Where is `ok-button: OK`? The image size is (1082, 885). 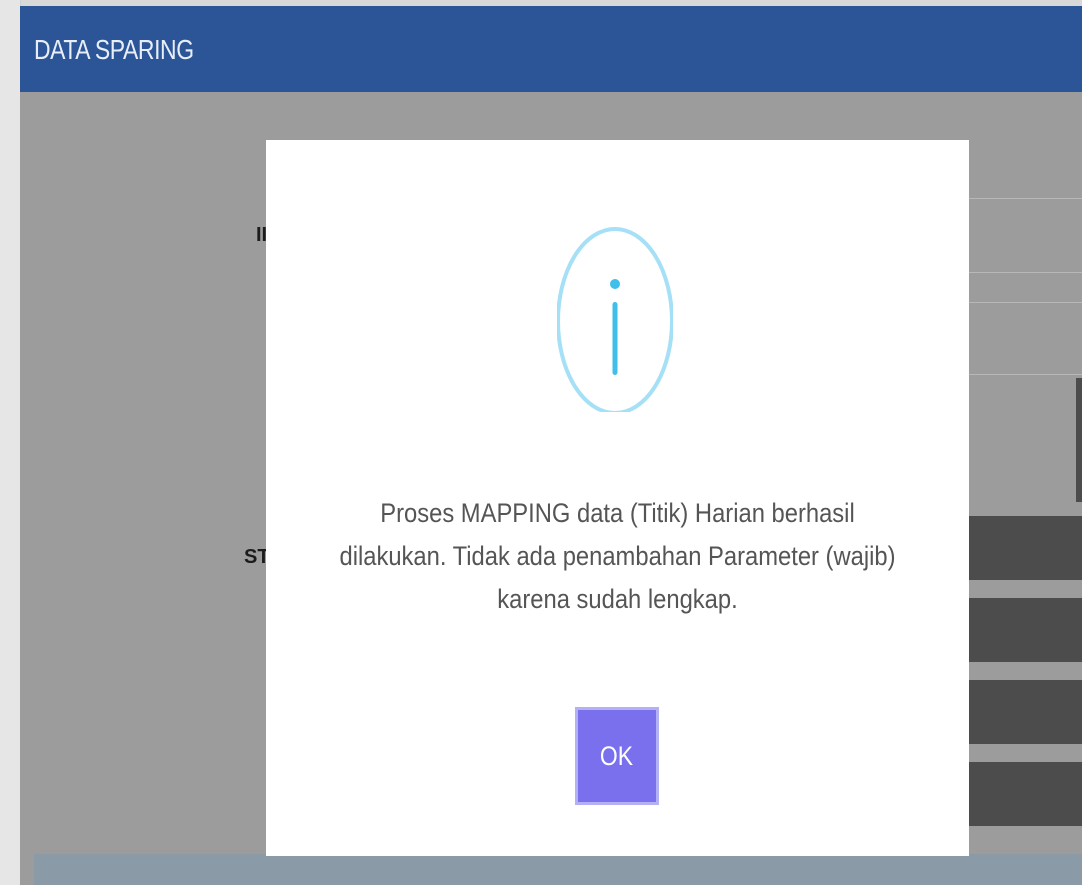
ok-button: OK is located at coordinates (617, 756).